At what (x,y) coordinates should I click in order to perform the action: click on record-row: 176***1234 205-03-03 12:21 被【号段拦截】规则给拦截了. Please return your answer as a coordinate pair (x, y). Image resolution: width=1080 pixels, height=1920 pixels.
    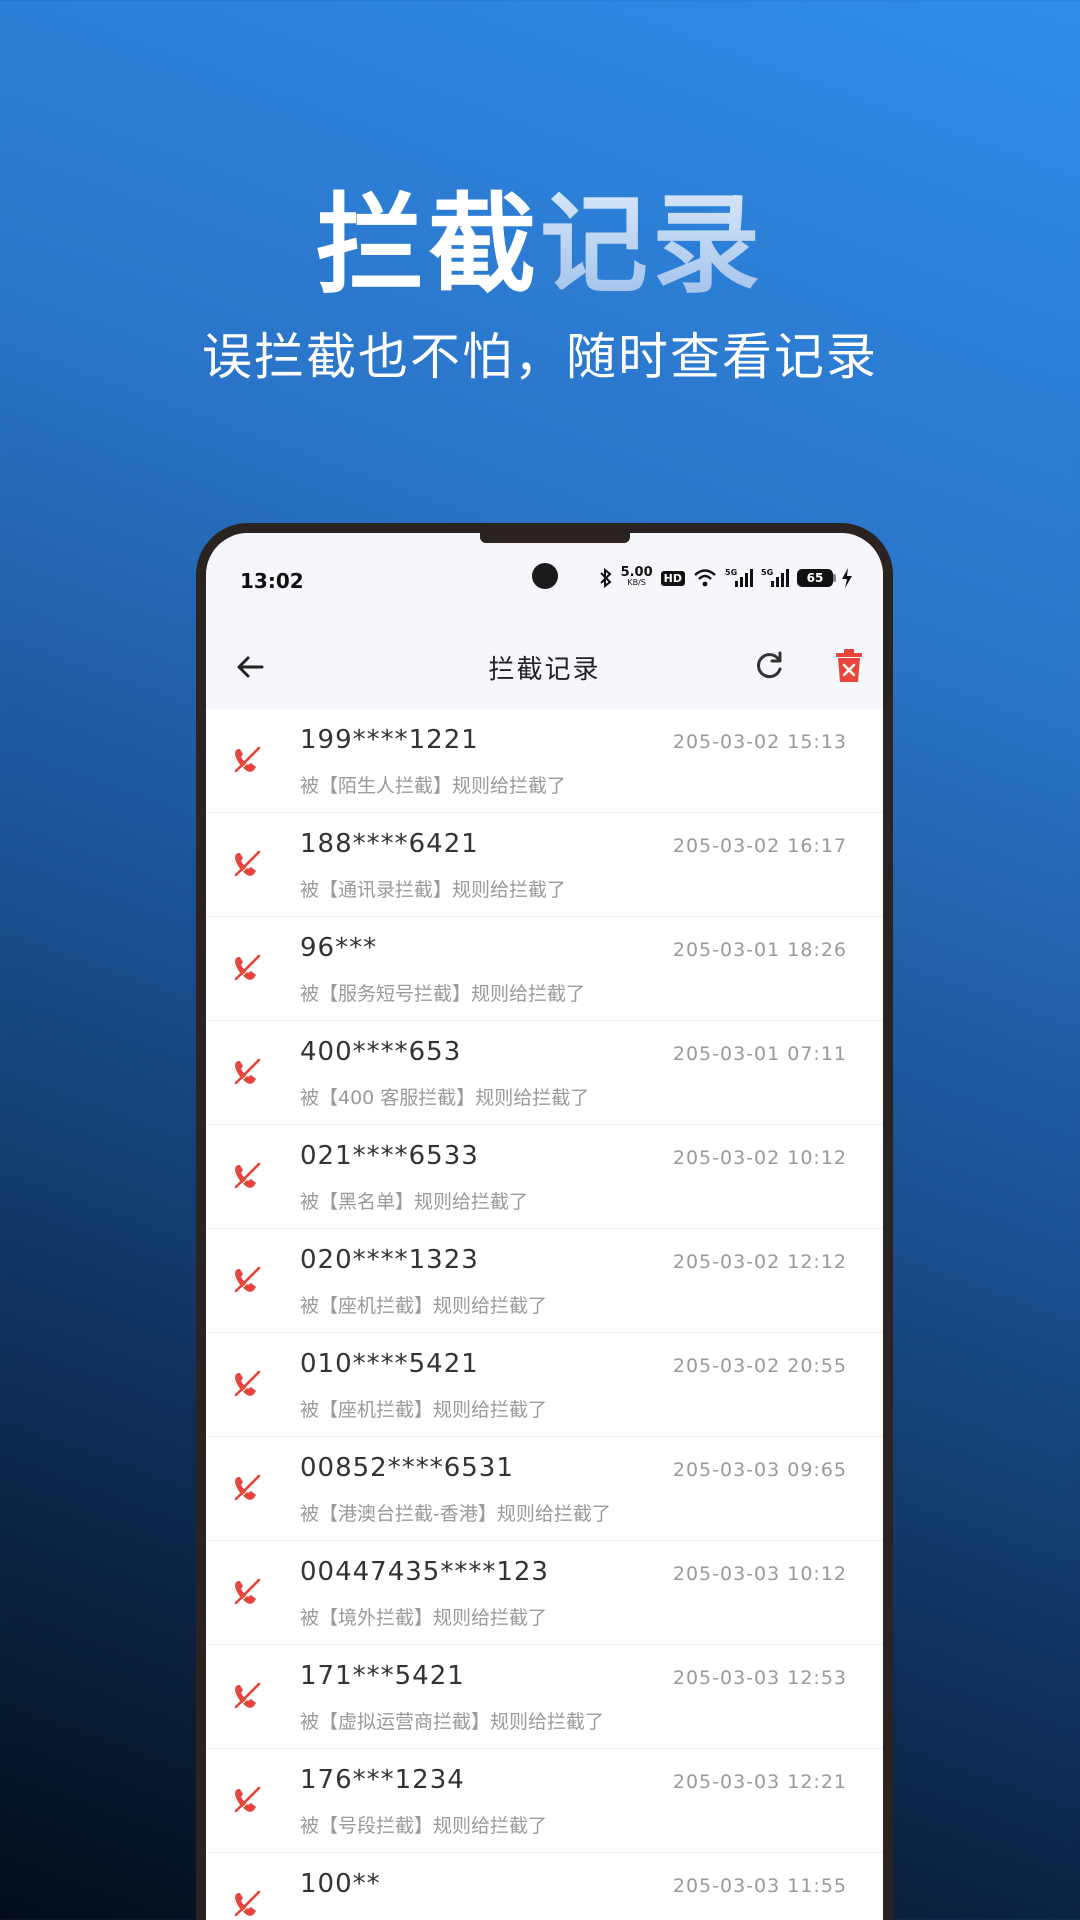
    Looking at the image, I should click on (544, 1801).